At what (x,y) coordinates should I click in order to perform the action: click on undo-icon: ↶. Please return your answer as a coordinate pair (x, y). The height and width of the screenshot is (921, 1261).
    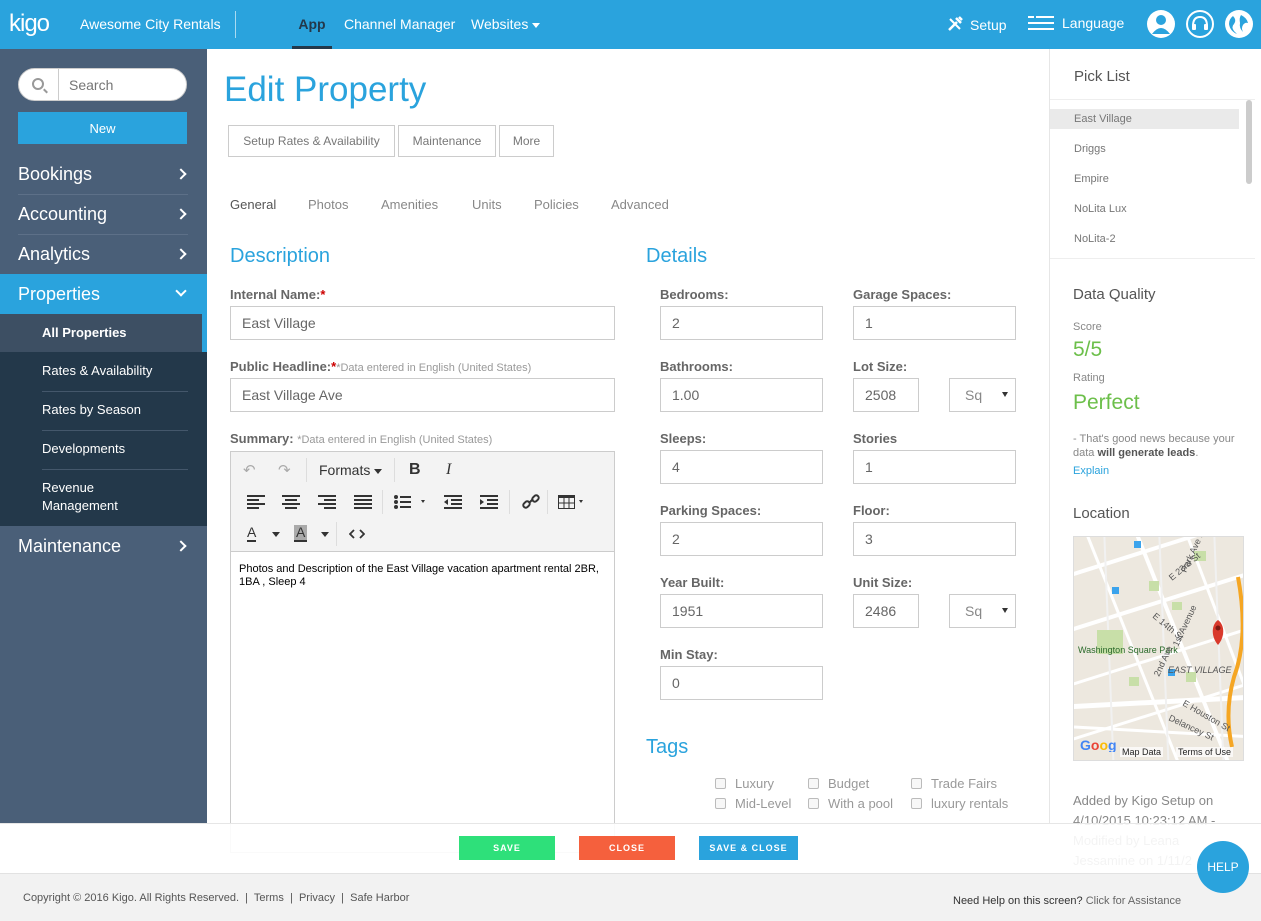
    Looking at the image, I should click on (249, 470).